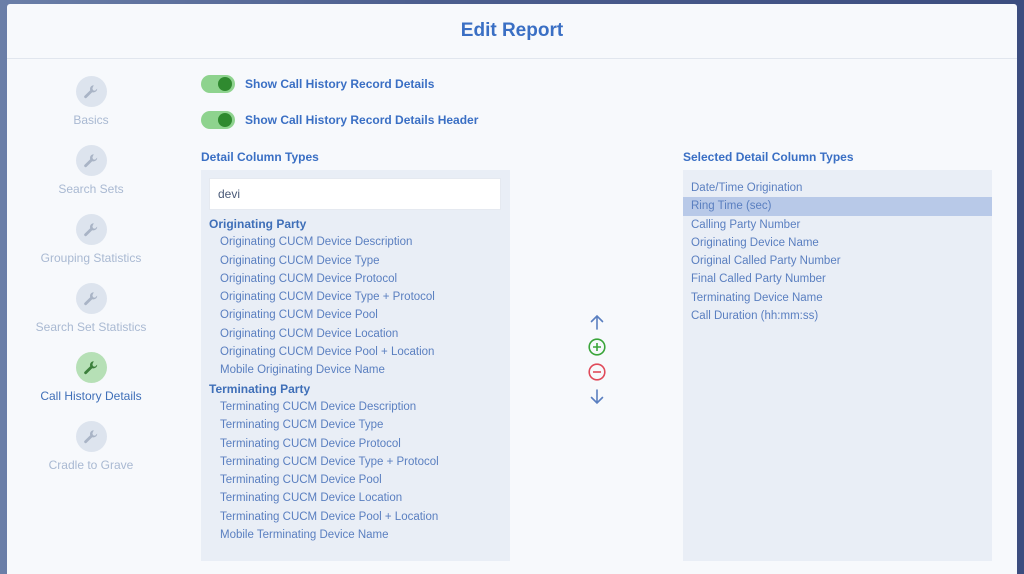 This screenshot has width=1024, height=574. What do you see at coordinates (260, 388) in the screenshot?
I see `group-header: Terminating Party` at bounding box center [260, 388].